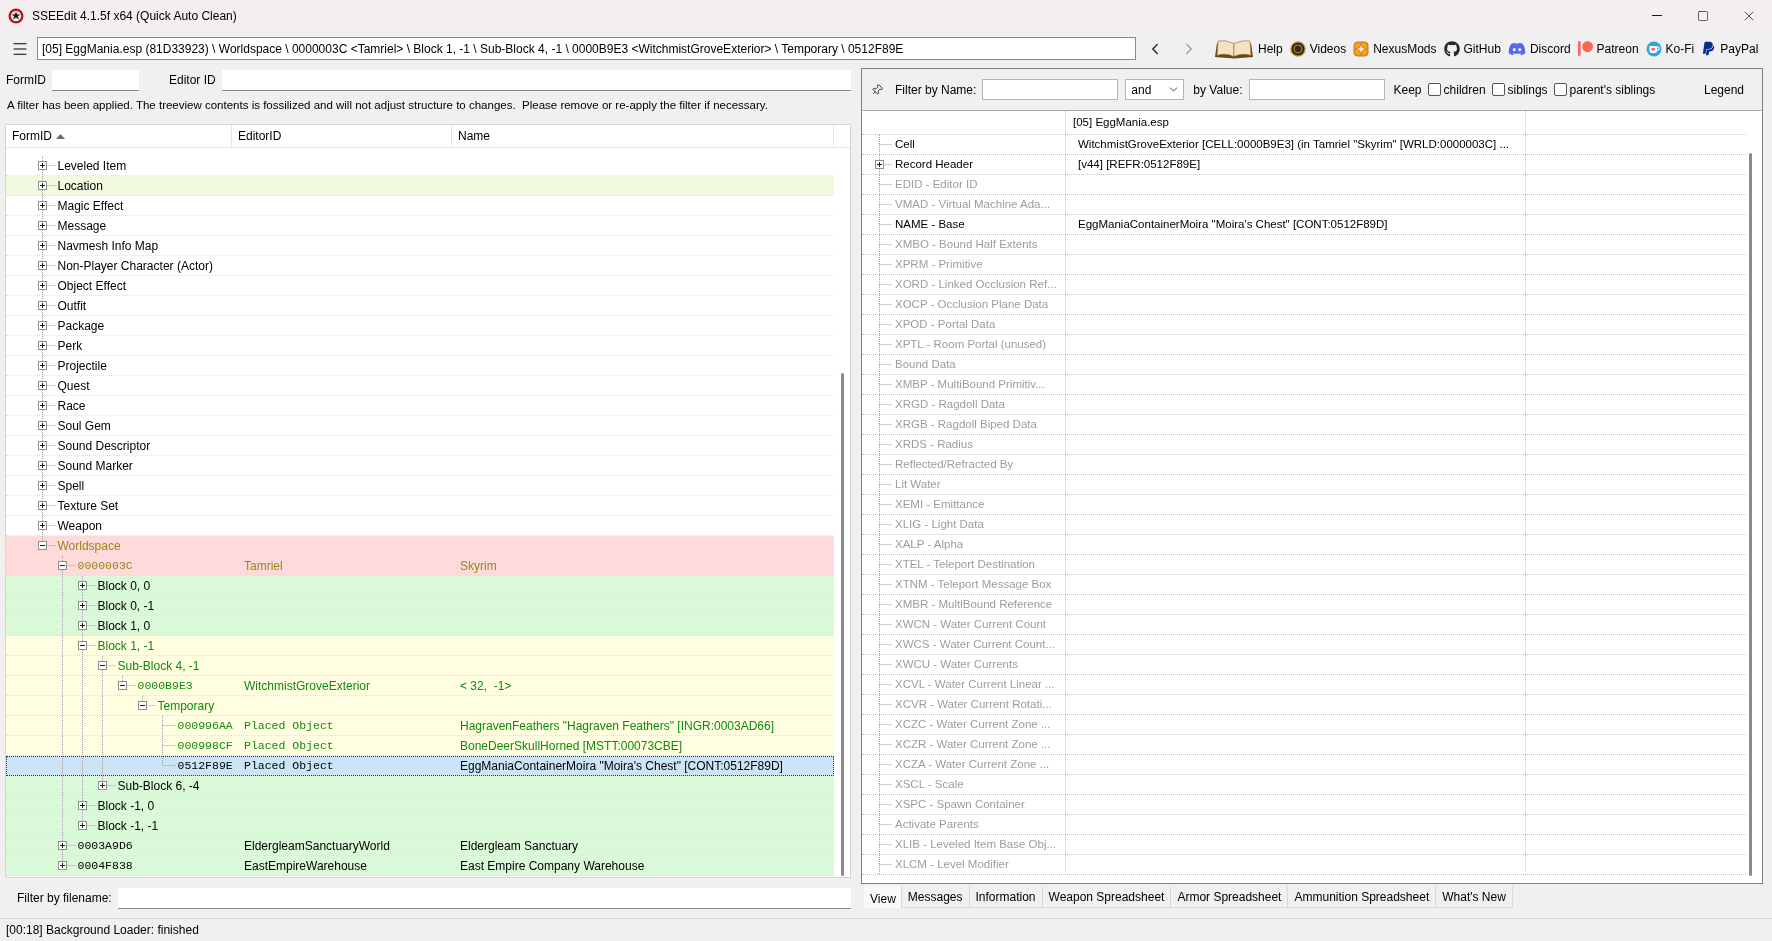 The image size is (1772, 941). Describe the element at coordinates (420, 426) in the screenshot. I see `tree-row: Soul Gem` at that location.